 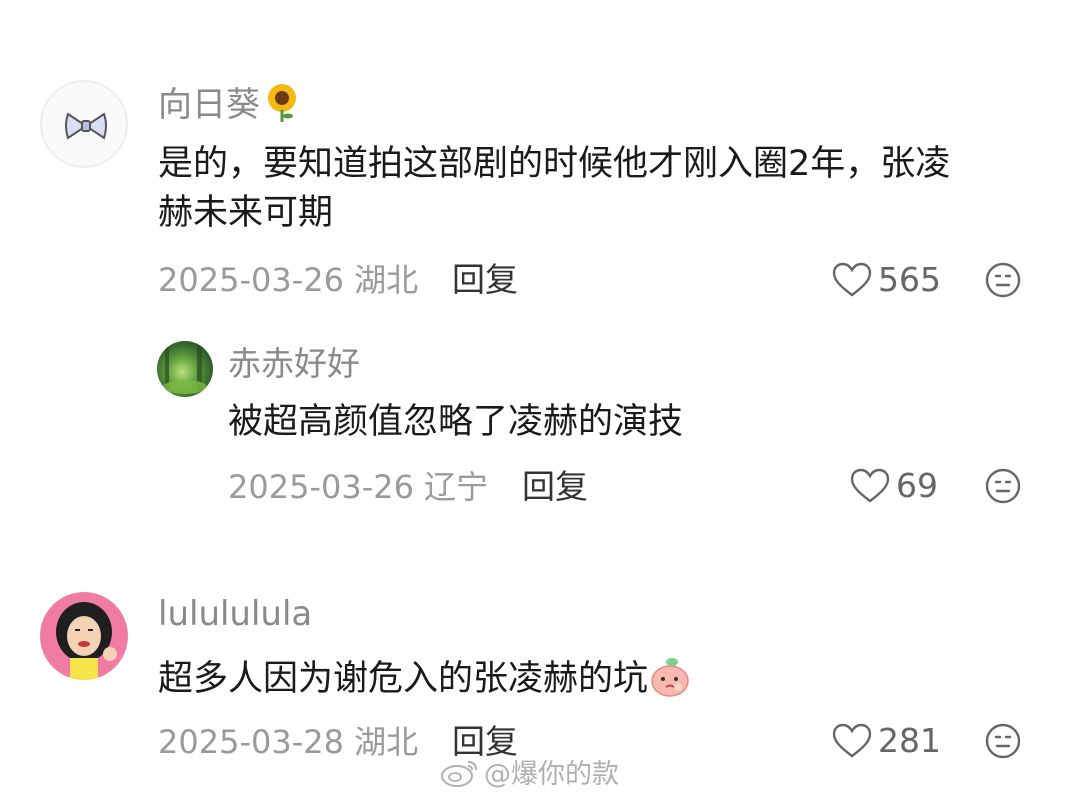 I want to click on peach-icon, so click(x=670, y=683).